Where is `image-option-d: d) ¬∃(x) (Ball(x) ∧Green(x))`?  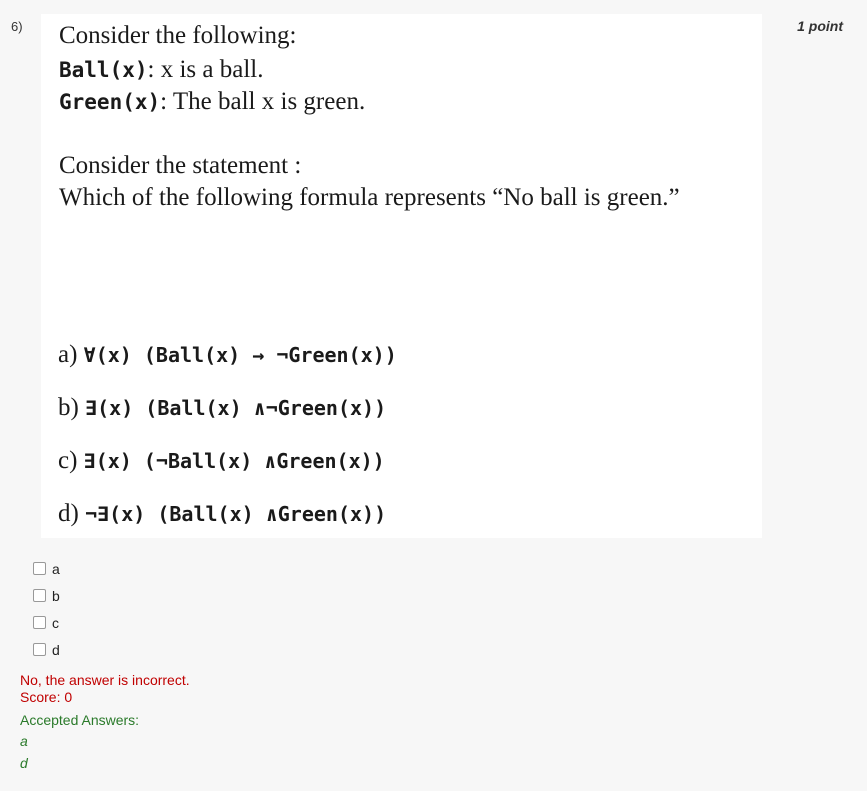 image-option-d: d) ¬∃(x) (Ball(x) ∧Green(x)) is located at coordinates (222, 514).